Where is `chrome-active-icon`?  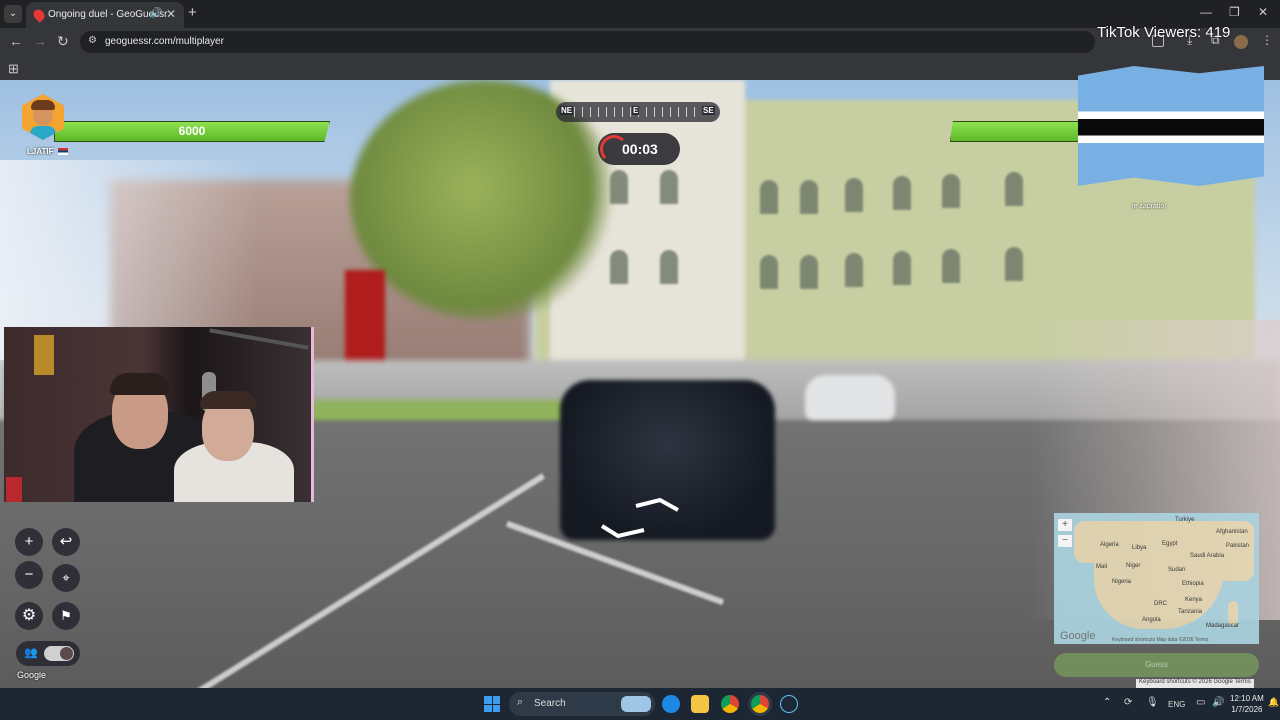 chrome-active-icon is located at coordinates (760, 704).